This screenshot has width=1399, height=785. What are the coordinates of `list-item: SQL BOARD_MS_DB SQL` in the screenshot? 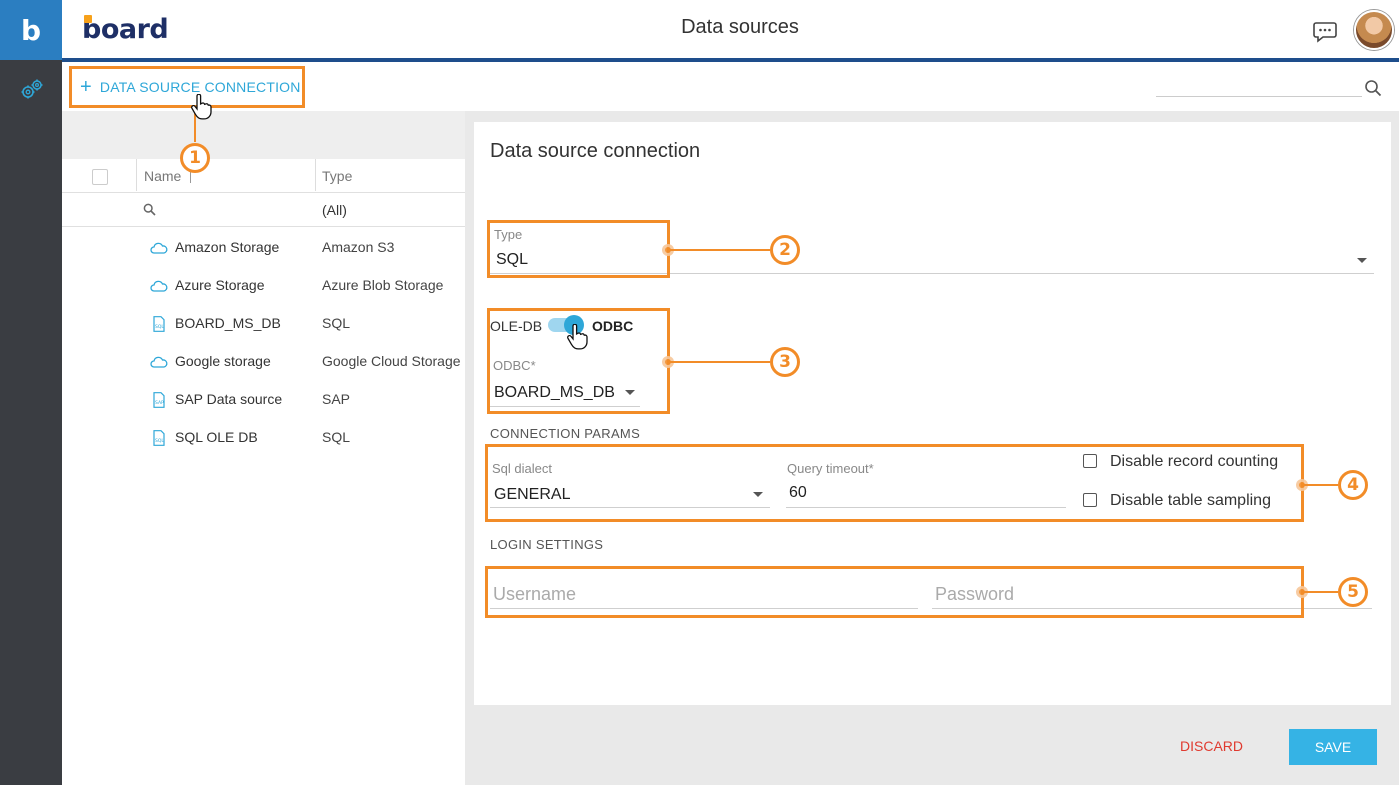 It's located at (263, 324).